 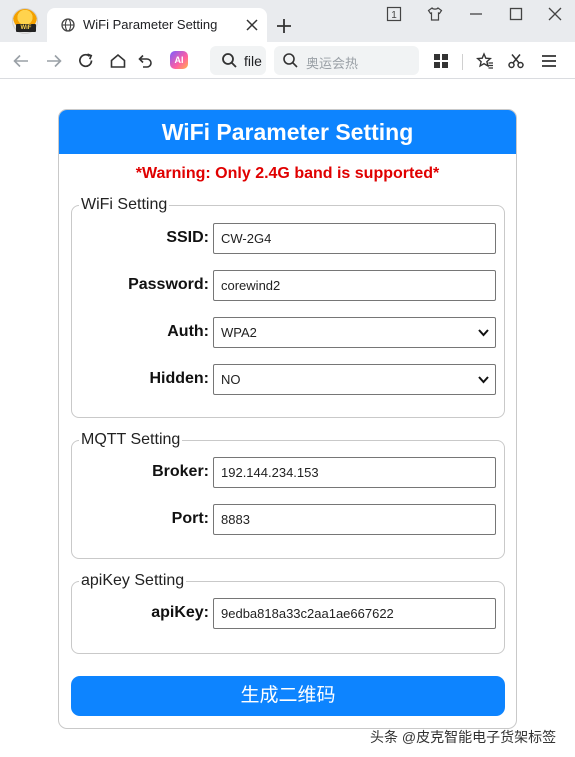 I want to click on menu-icon, so click(x=549, y=61).